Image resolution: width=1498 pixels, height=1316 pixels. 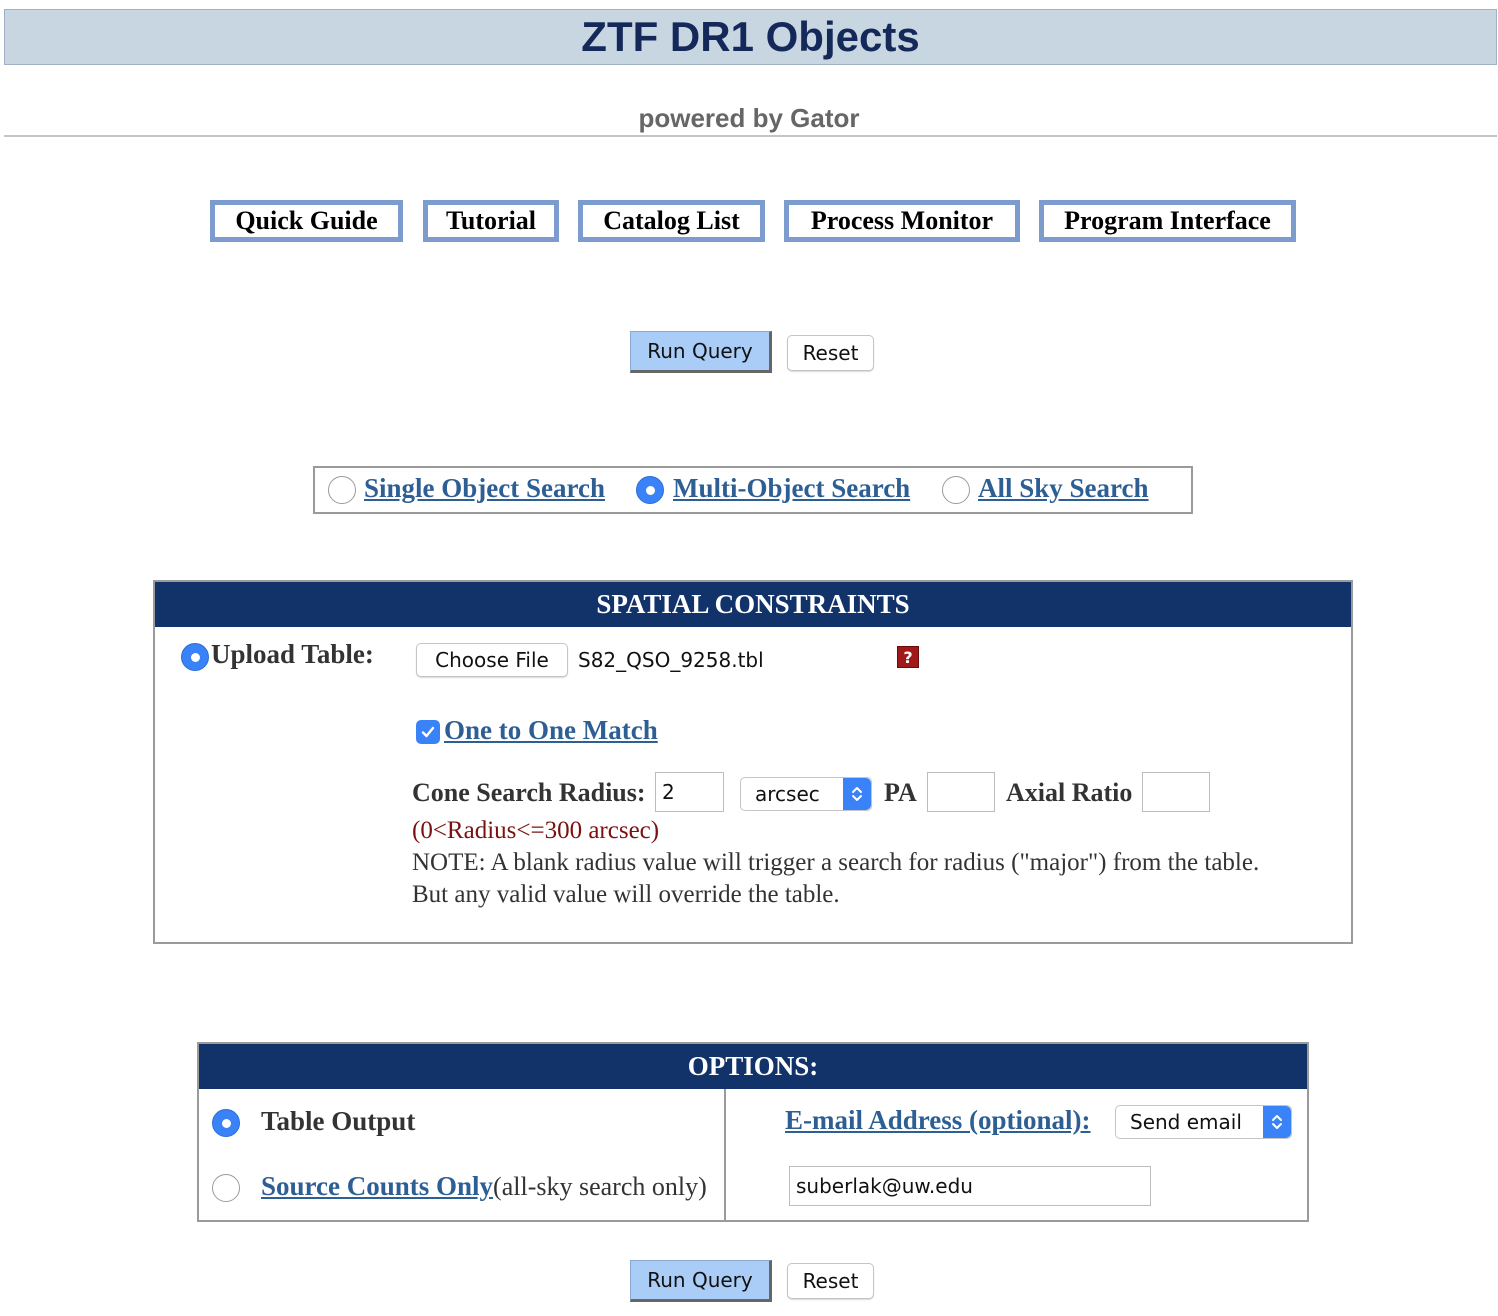 What do you see at coordinates (1186, 1122) in the screenshot?
I see `email-send-value: Send email` at bounding box center [1186, 1122].